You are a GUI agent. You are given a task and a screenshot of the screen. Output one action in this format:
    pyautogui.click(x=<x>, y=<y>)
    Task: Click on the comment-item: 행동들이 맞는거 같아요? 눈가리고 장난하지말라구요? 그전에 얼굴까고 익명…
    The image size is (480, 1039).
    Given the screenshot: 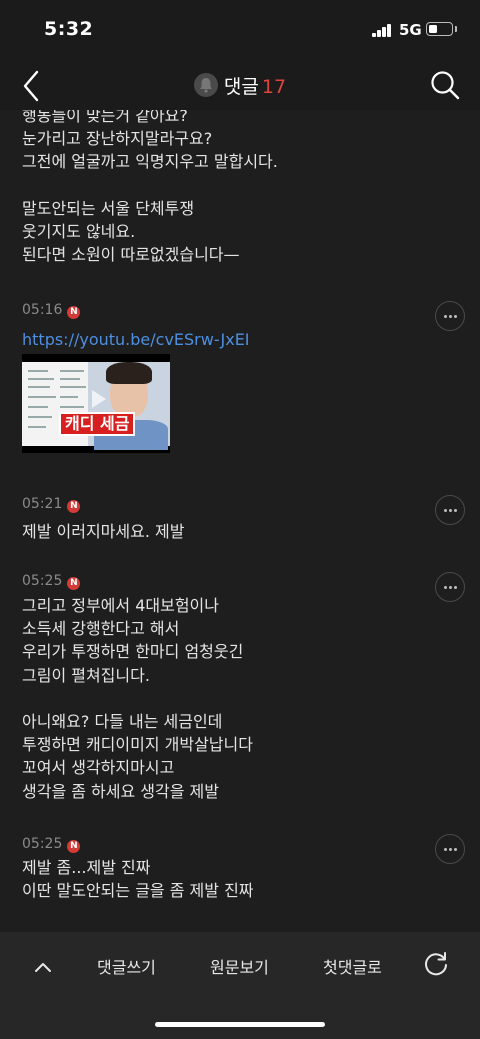 What is the action you would take?
    pyautogui.click(x=232, y=188)
    